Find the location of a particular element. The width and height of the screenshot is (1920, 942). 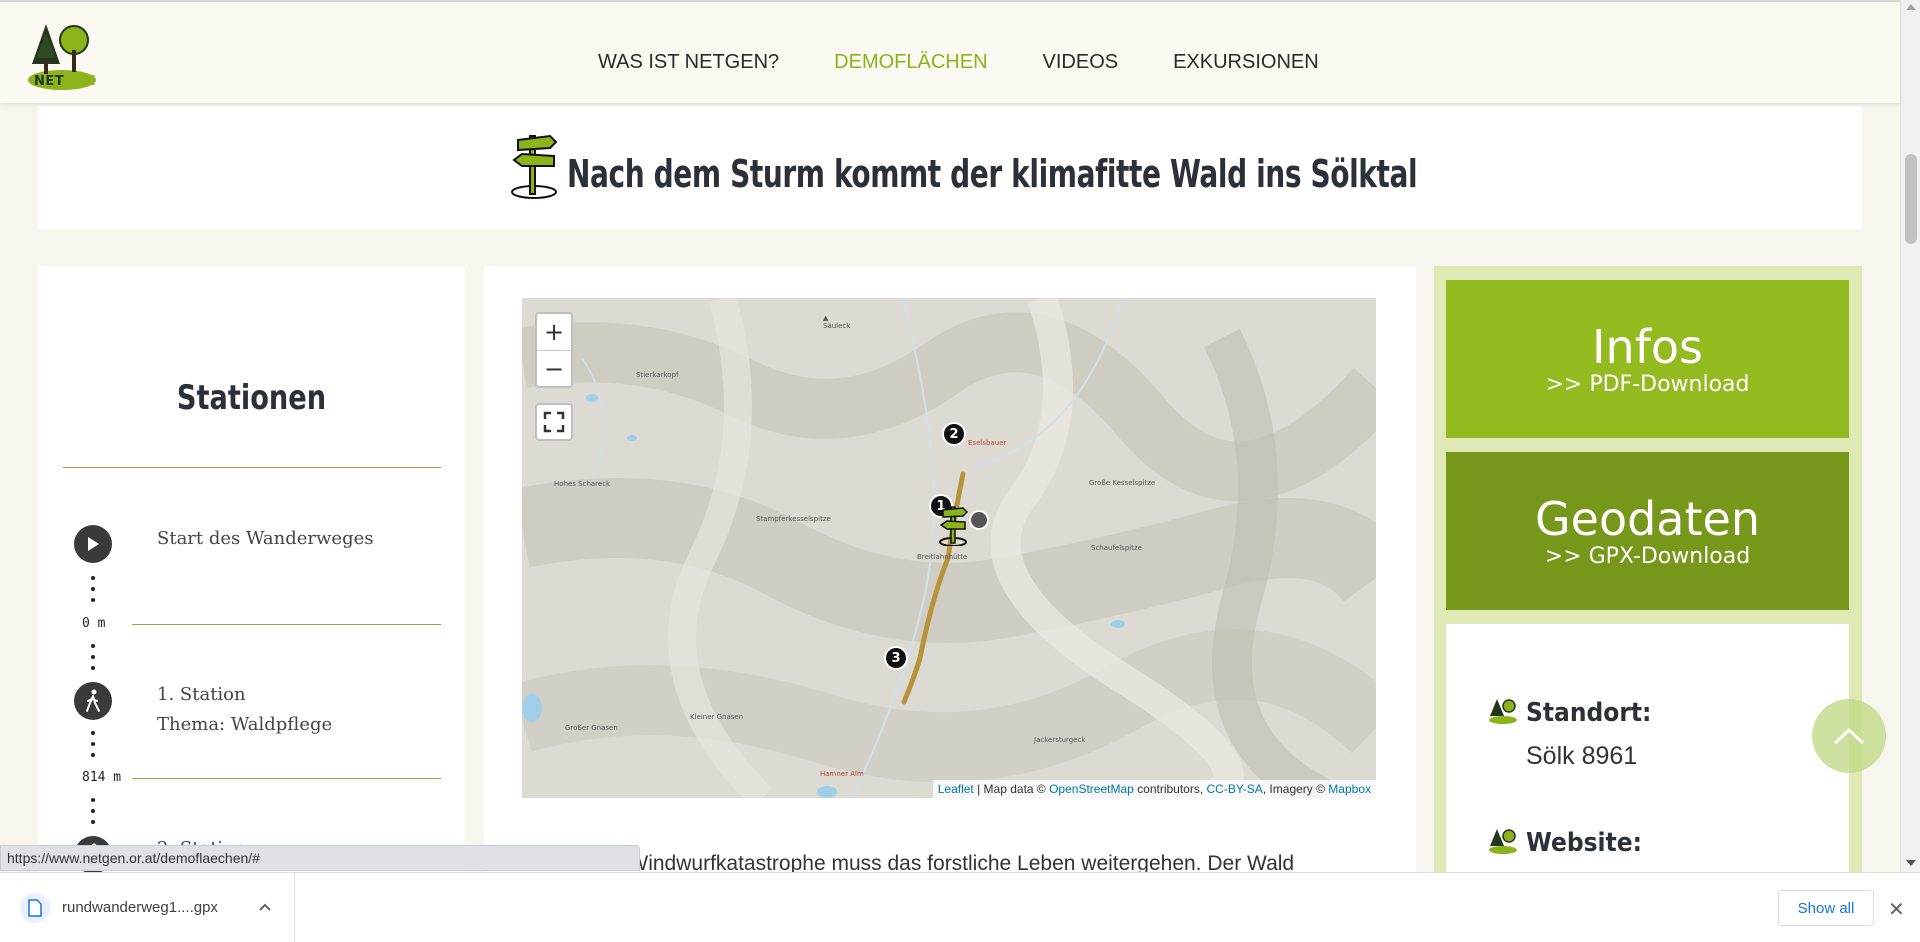

license-link: CC-BY-SA is located at coordinates (1235, 789).